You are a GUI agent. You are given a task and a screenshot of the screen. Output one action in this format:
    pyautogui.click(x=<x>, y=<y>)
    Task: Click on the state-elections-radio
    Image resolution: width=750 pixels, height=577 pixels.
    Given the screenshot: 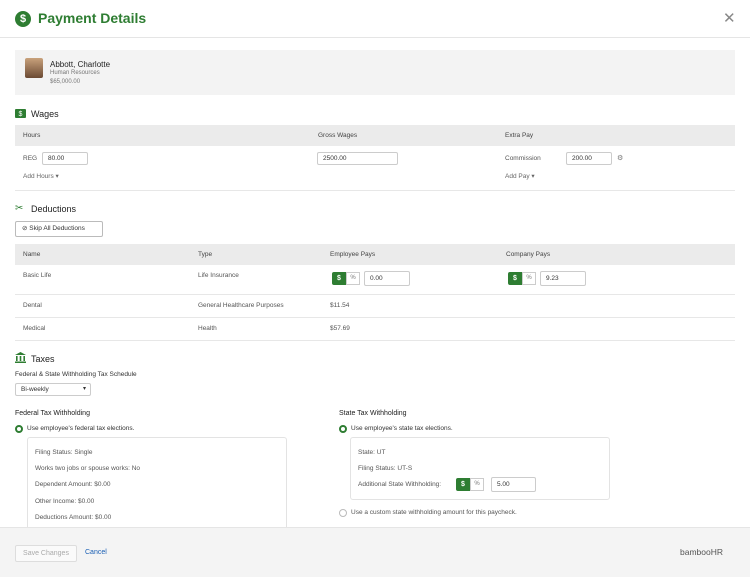 What is the action you would take?
    pyautogui.click(x=343, y=429)
    